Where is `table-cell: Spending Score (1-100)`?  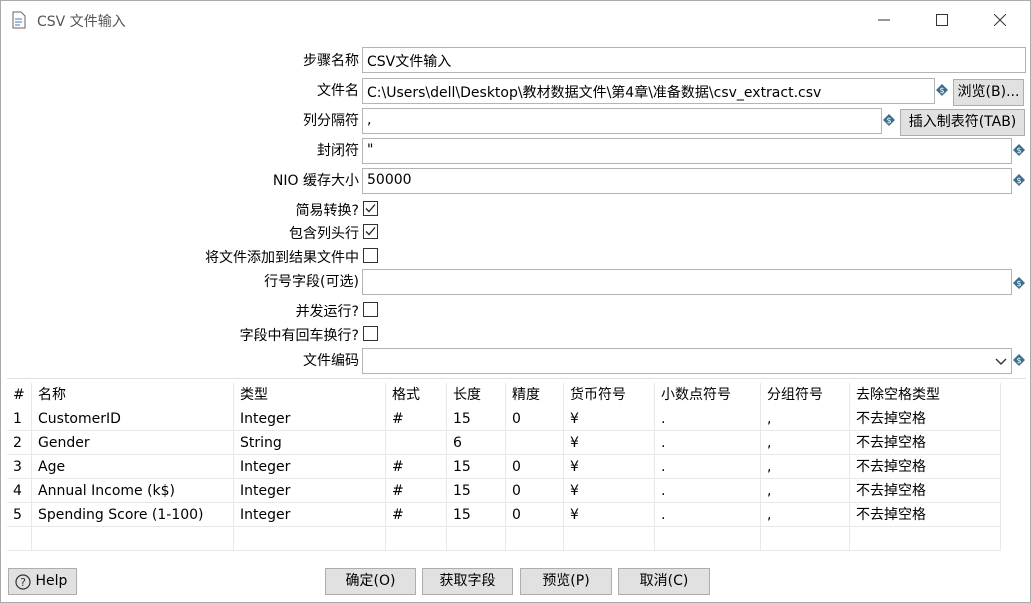
table-cell: Spending Score (1-100) is located at coordinates (133, 515).